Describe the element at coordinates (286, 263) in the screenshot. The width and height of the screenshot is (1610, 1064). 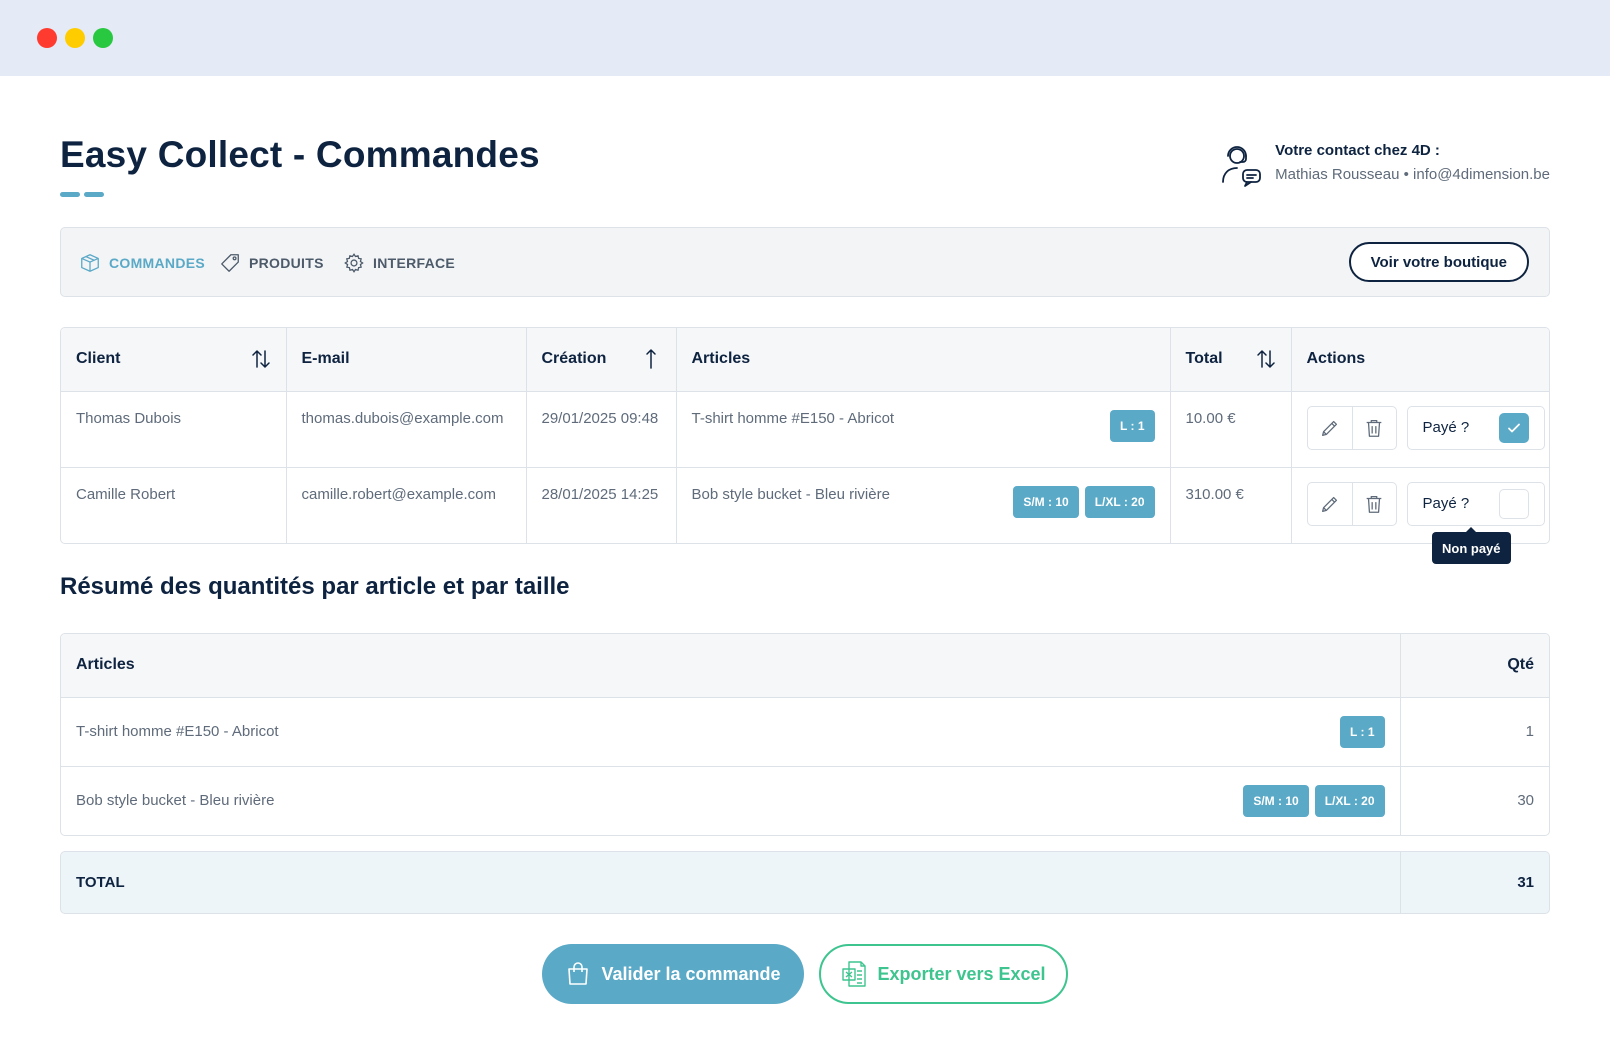
I see `nav-item-label: PRODUITS` at that location.